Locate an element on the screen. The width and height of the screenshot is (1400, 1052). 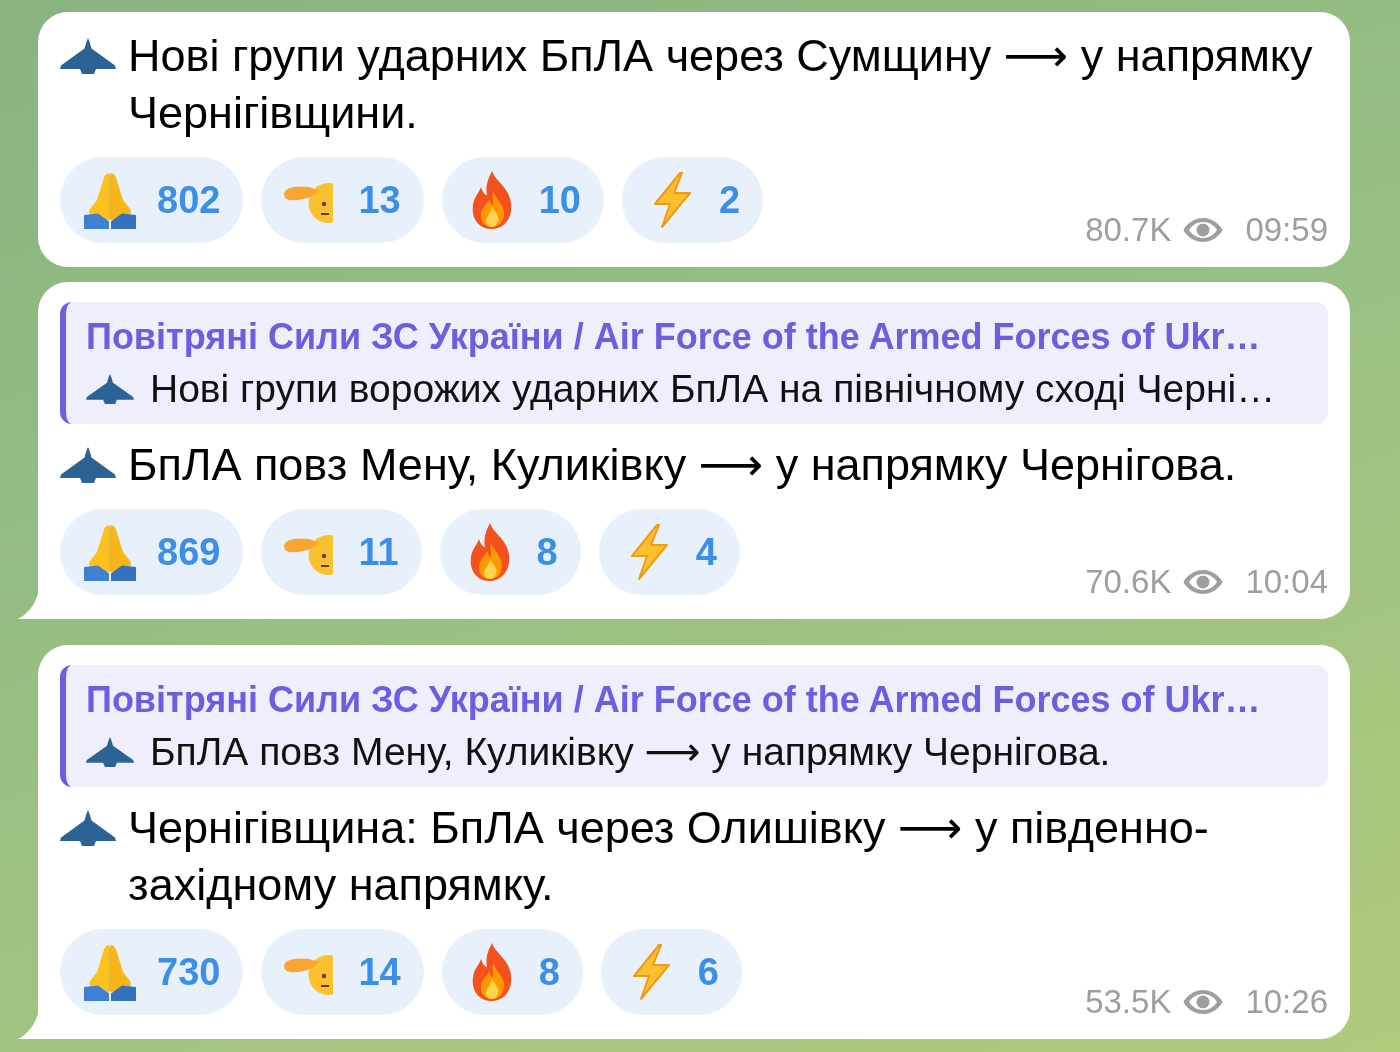
view-count: 80.7K is located at coordinates (1128, 230).